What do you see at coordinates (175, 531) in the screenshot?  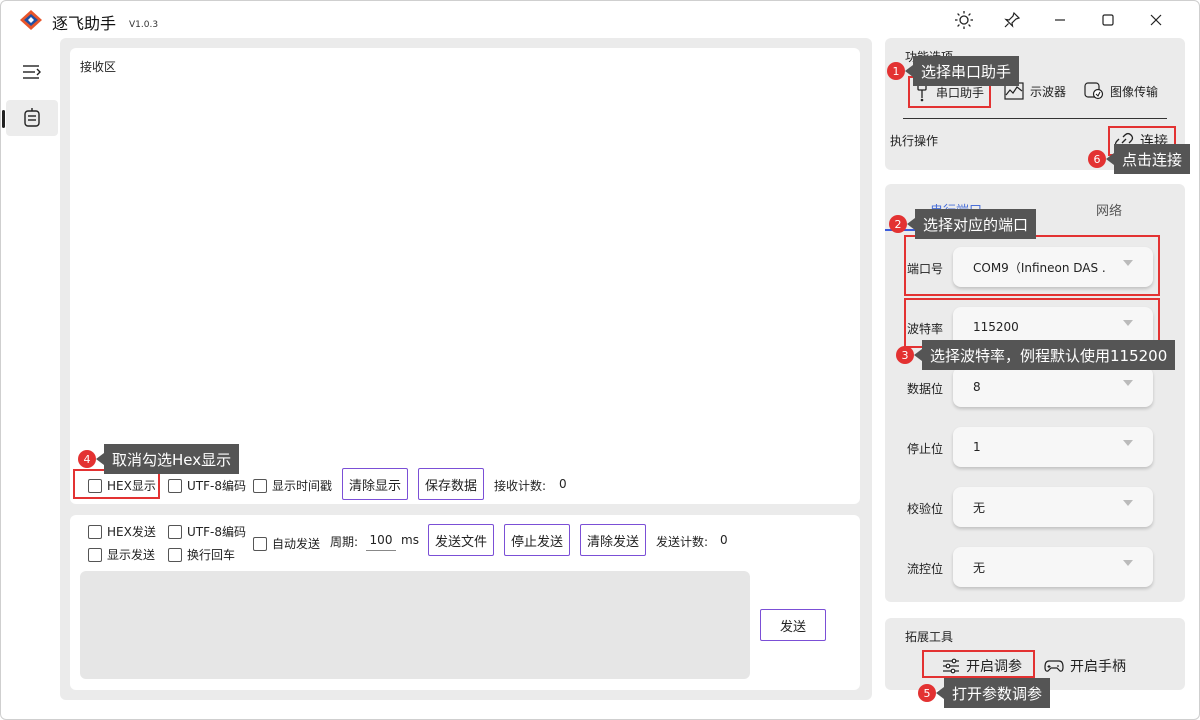 I see `utf8-send-box` at bounding box center [175, 531].